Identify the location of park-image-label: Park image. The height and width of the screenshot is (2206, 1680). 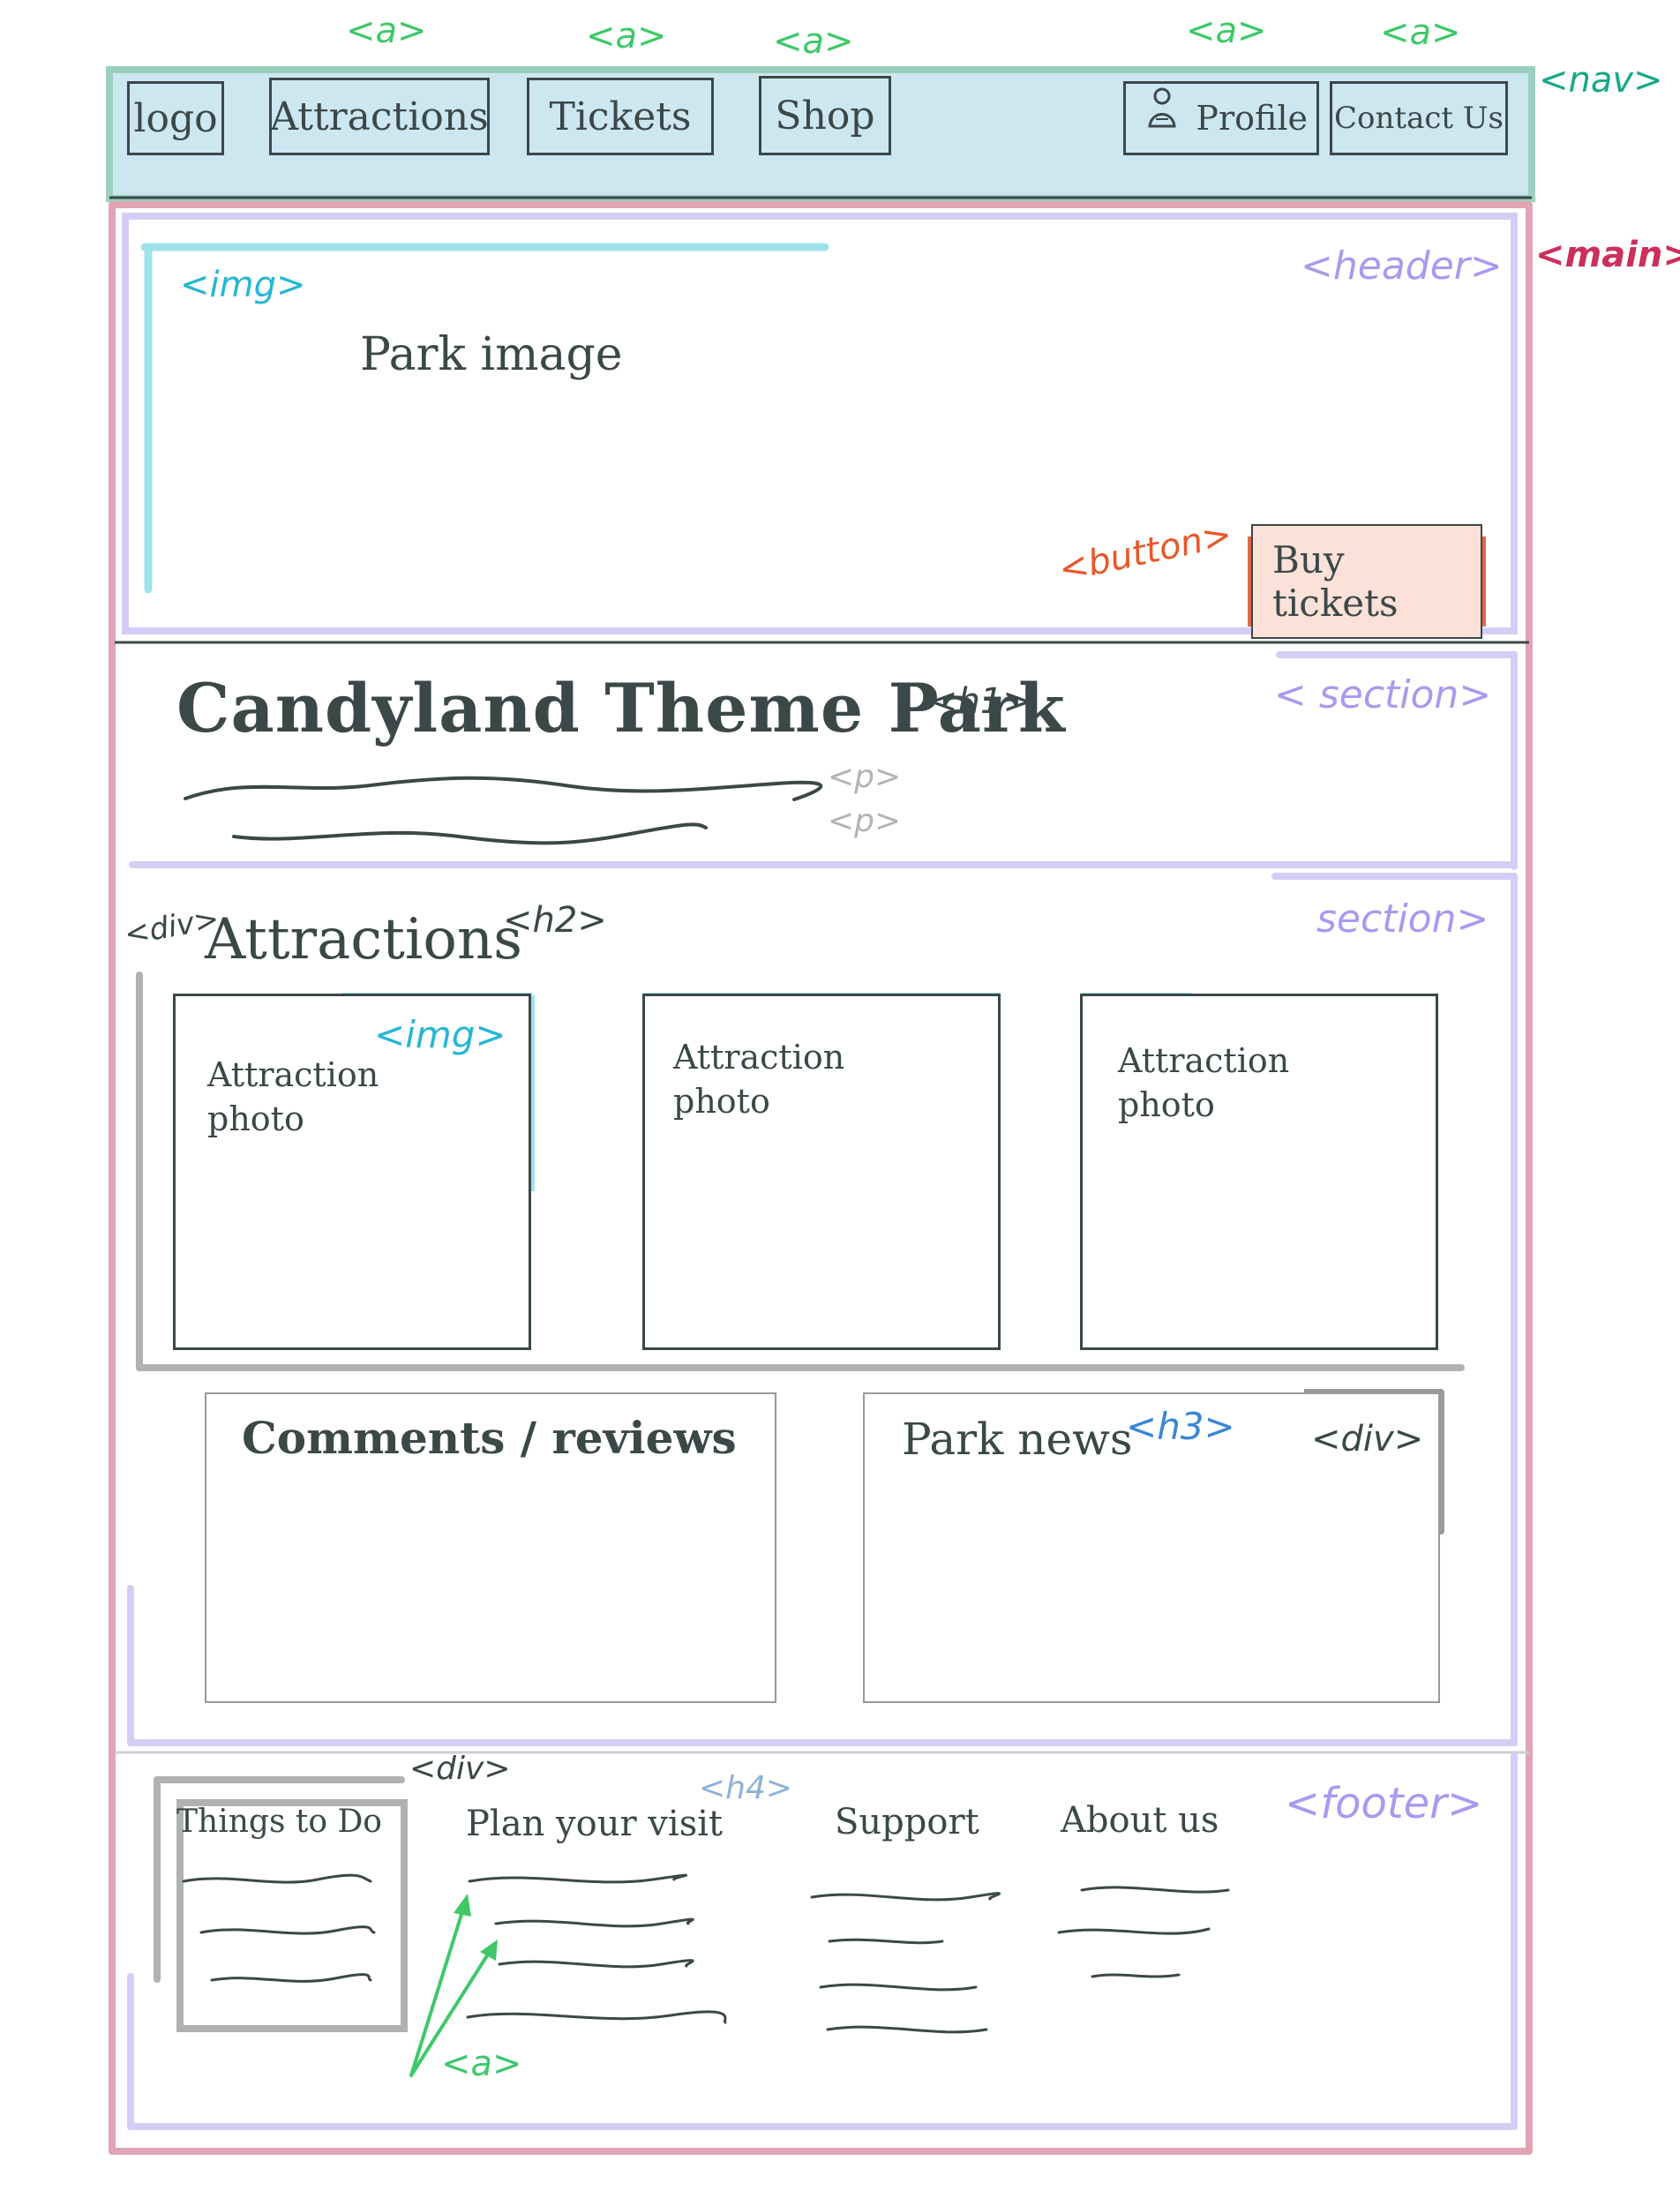
(491, 354).